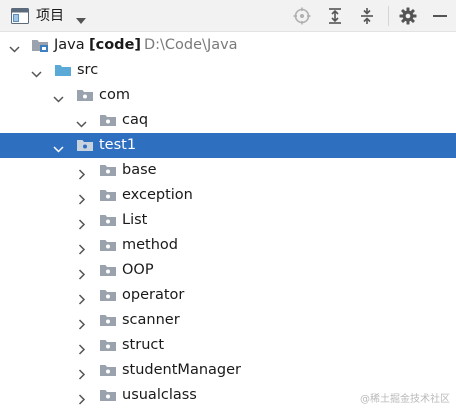  Describe the element at coordinates (228, 220) in the screenshot. I see `tree-row-package: List` at that location.